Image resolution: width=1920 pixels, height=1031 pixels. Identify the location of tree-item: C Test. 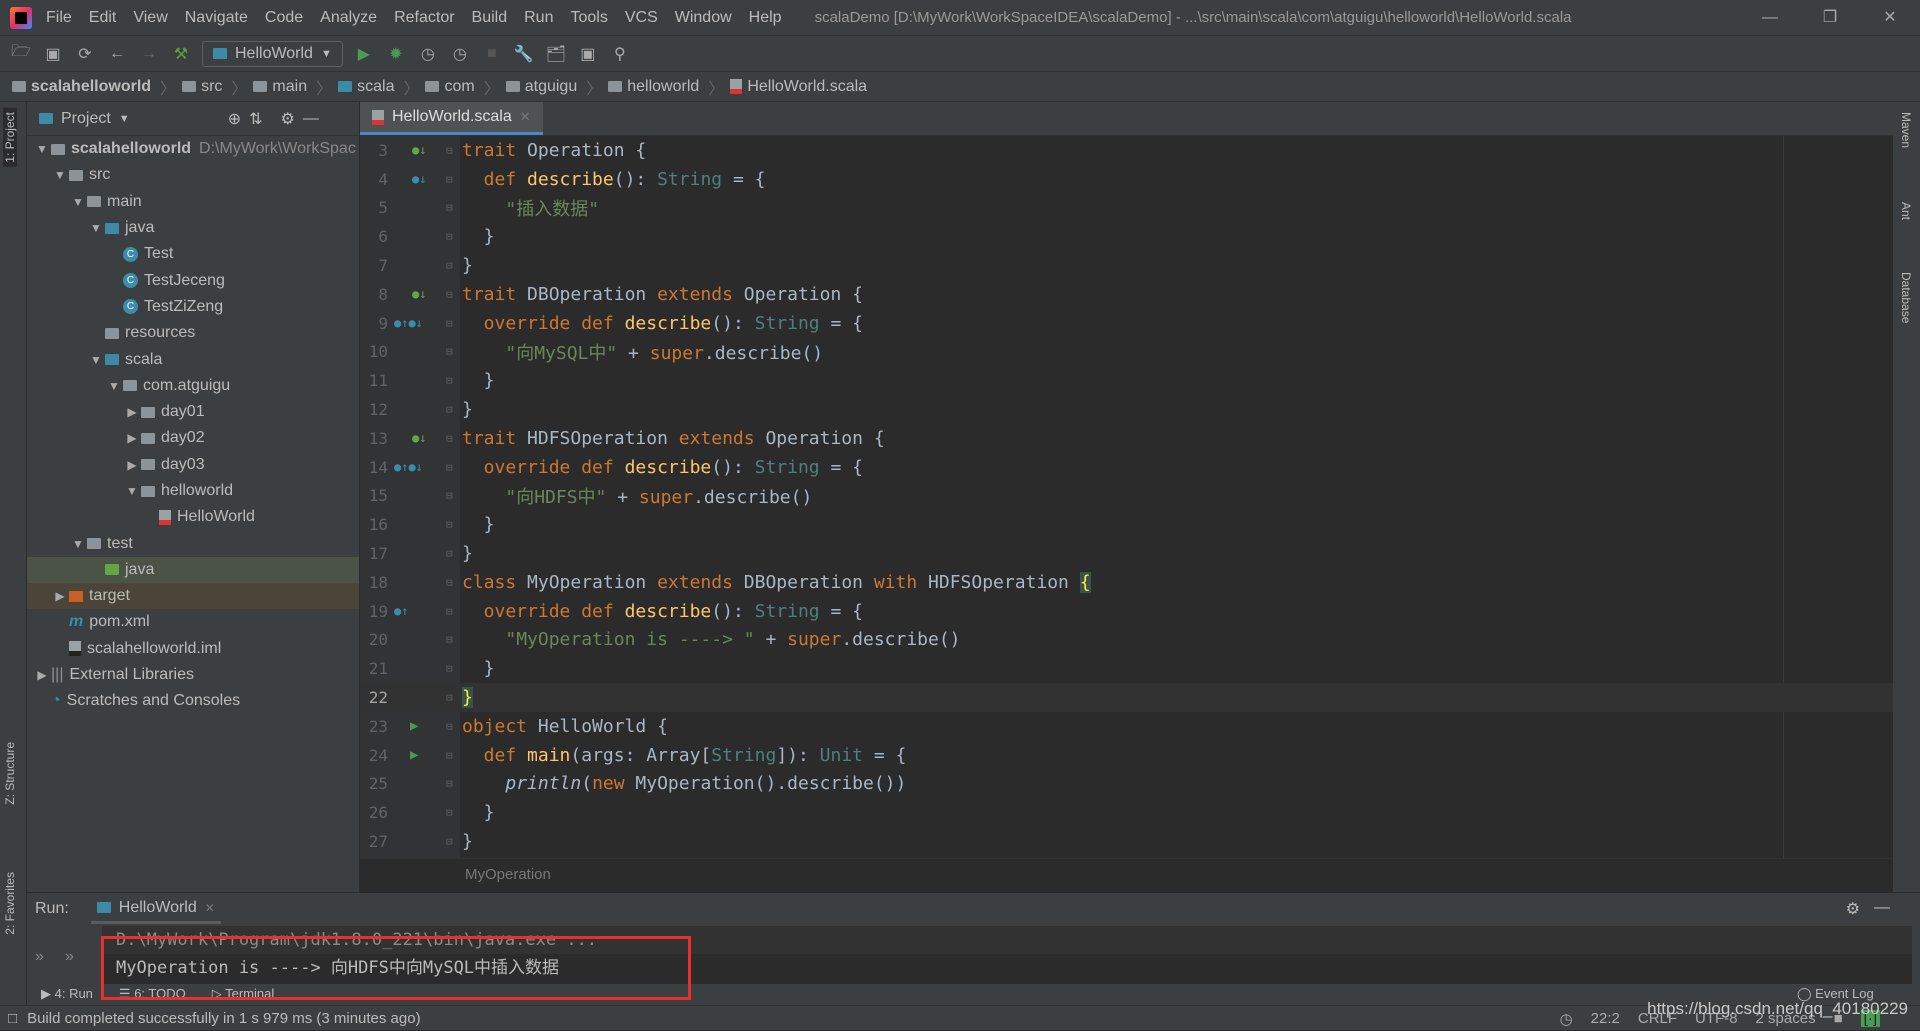
(193, 254).